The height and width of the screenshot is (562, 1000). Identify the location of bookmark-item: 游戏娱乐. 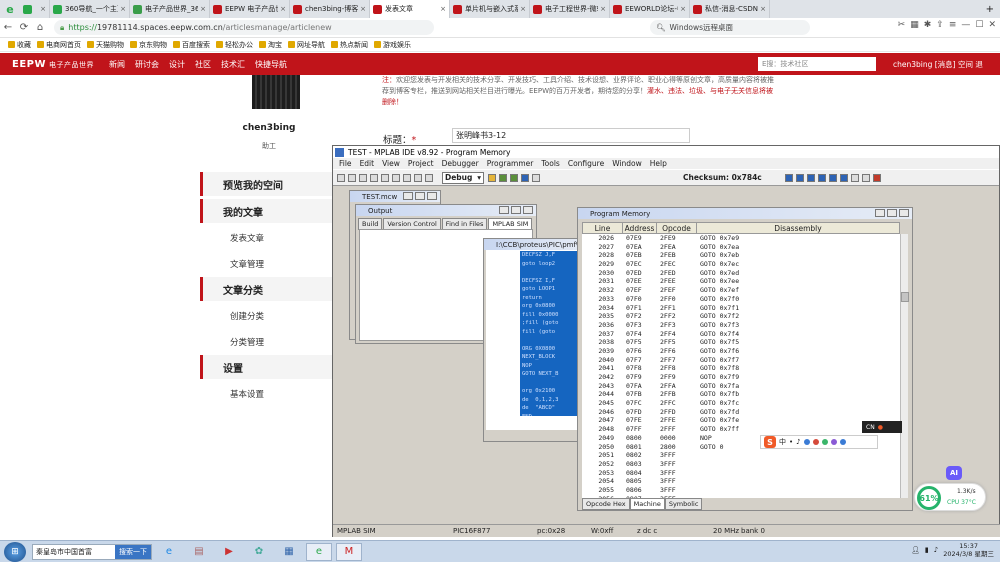
(392, 45).